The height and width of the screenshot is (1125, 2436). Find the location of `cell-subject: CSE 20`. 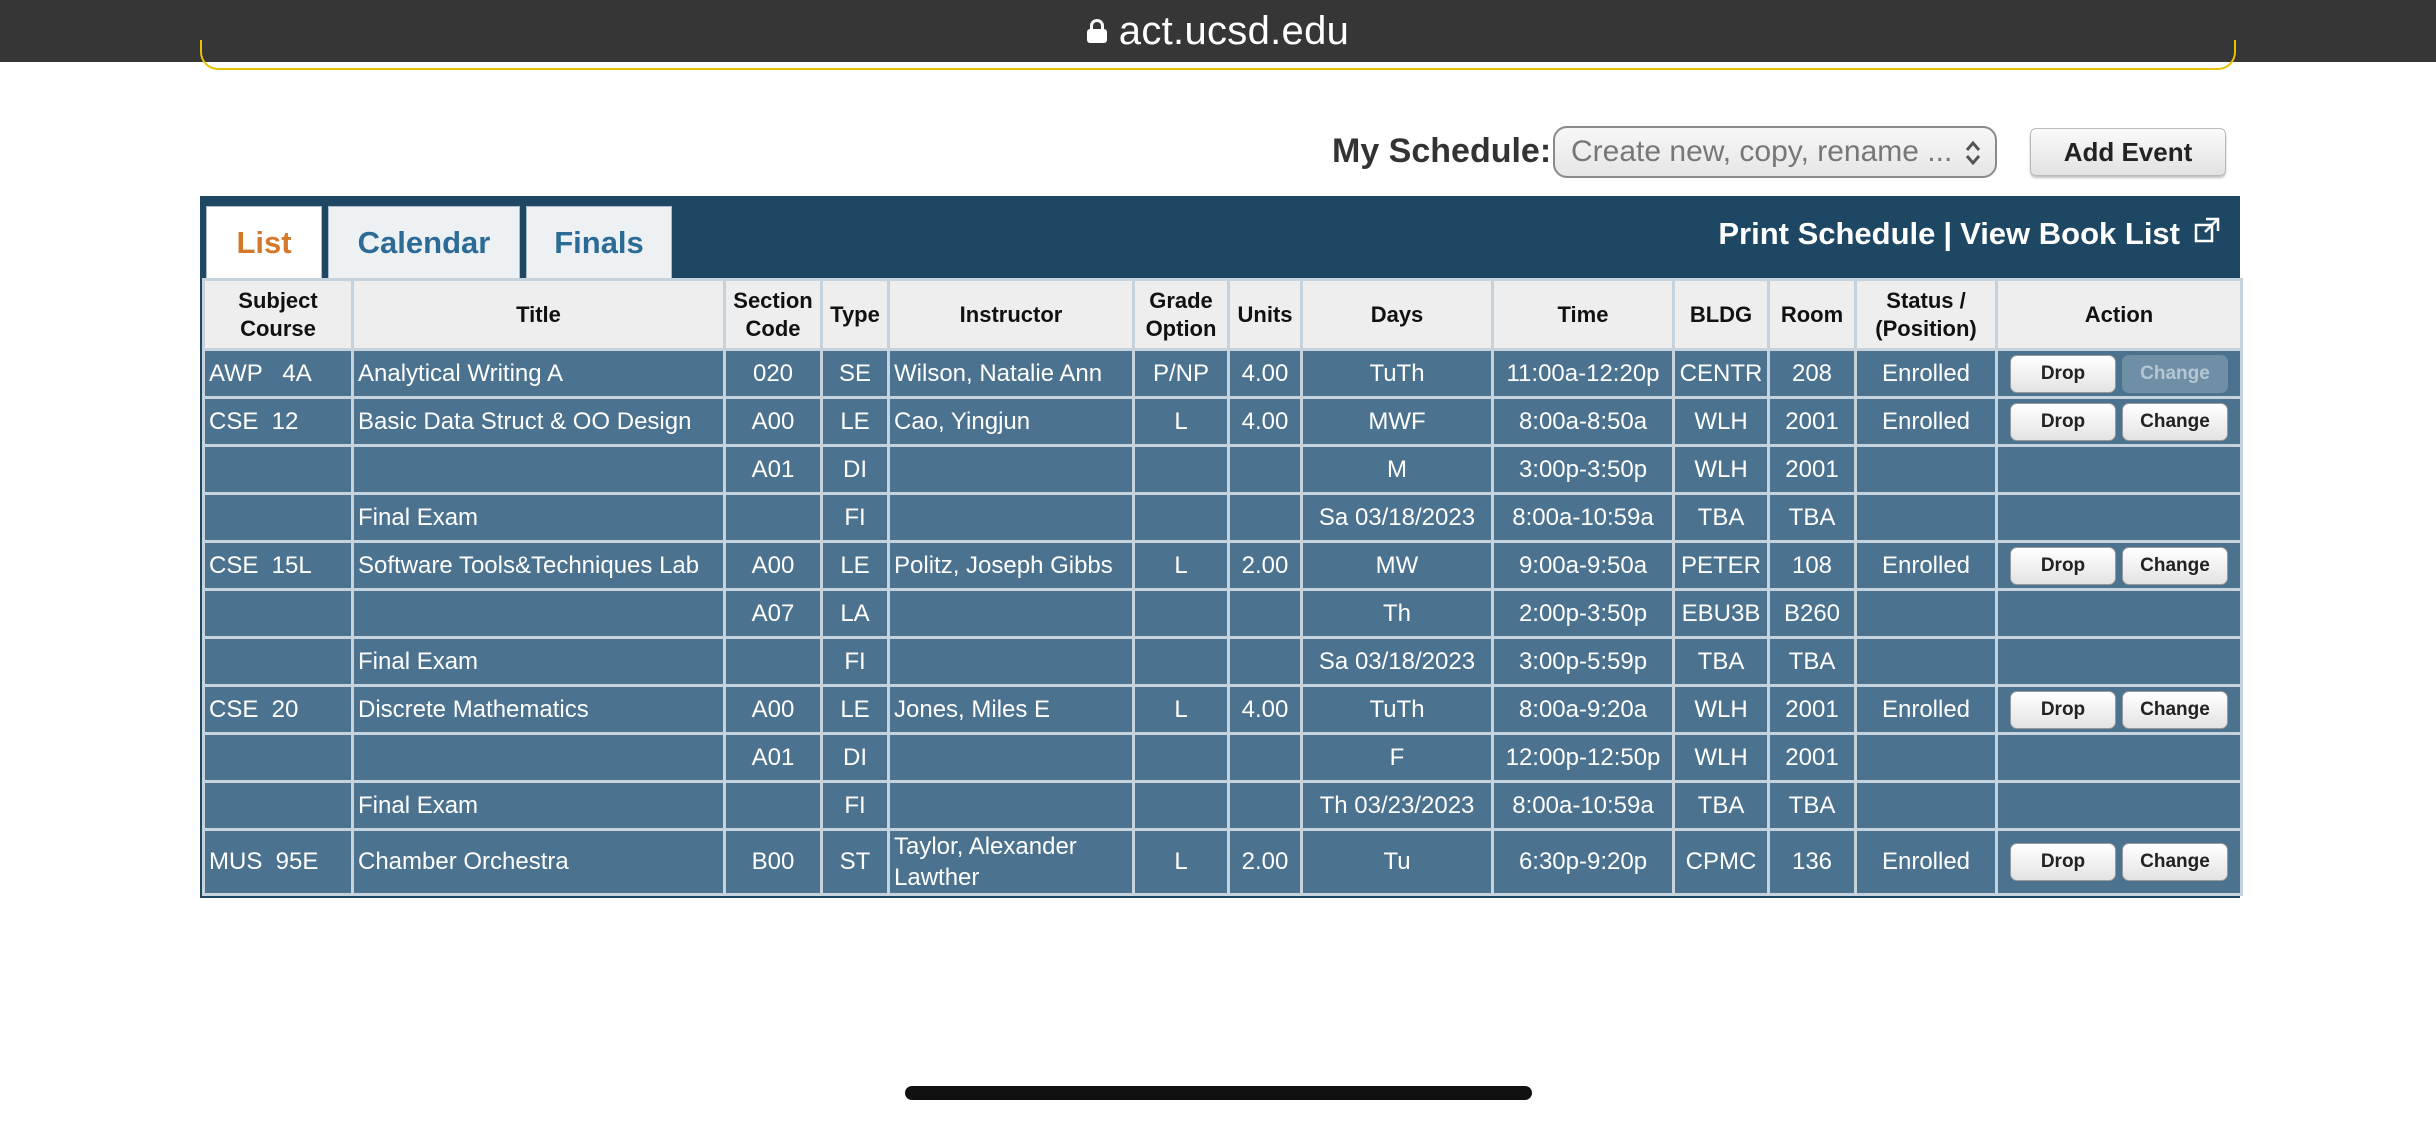

cell-subject: CSE 20 is located at coordinates (278, 709).